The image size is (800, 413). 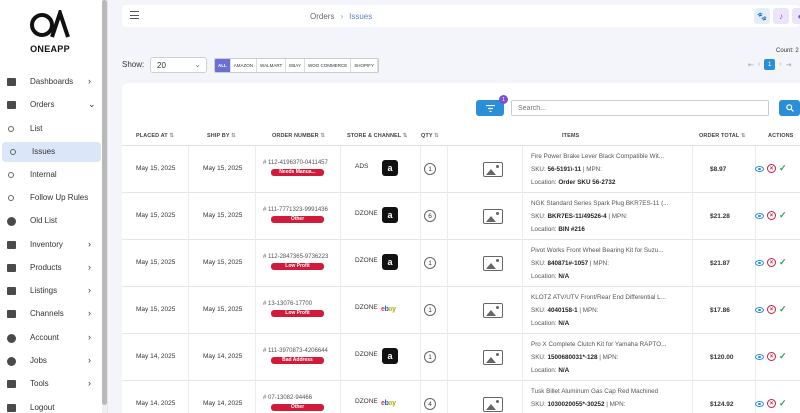 What do you see at coordinates (295, 65) in the screenshot?
I see `filter-ebay: EBAY` at bounding box center [295, 65].